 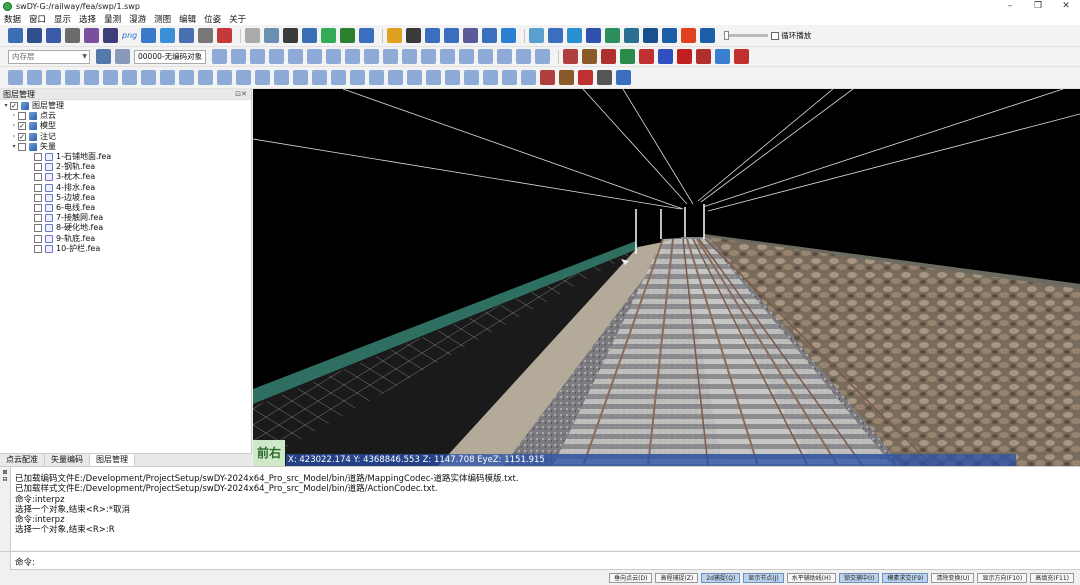 What do you see at coordinates (212, 19) in the screenshot?
I see `menu-pose: 位姿` at bounding box center [212, 19].